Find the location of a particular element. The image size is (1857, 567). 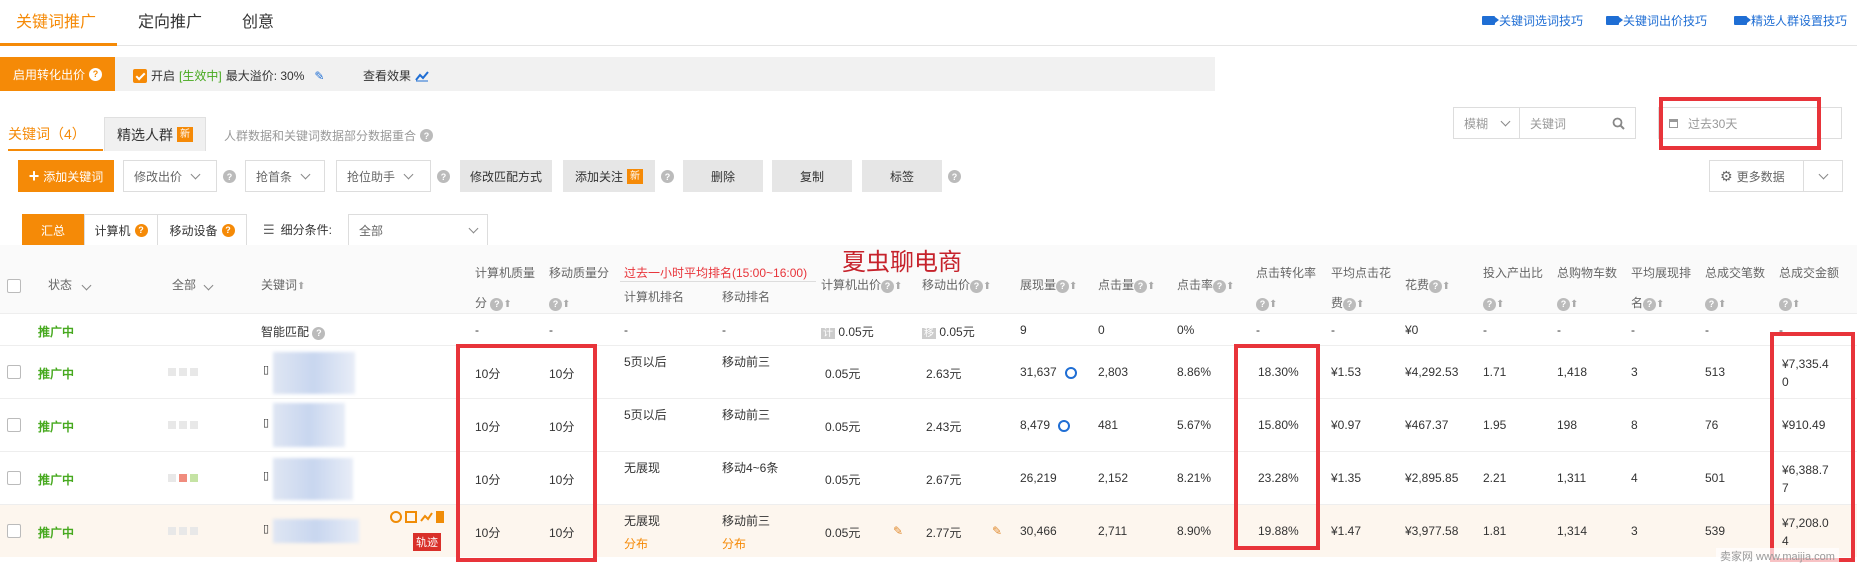

edit-icon: ✎ is located at coordinates (319, 76).